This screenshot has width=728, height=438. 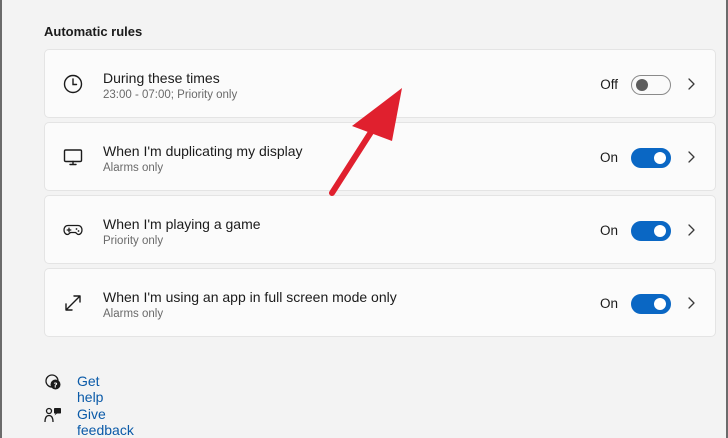 What do you see at coordinates (651, 231) in the screenshot?
I see `playing-game-toggle` at bounding box center [651, 231].